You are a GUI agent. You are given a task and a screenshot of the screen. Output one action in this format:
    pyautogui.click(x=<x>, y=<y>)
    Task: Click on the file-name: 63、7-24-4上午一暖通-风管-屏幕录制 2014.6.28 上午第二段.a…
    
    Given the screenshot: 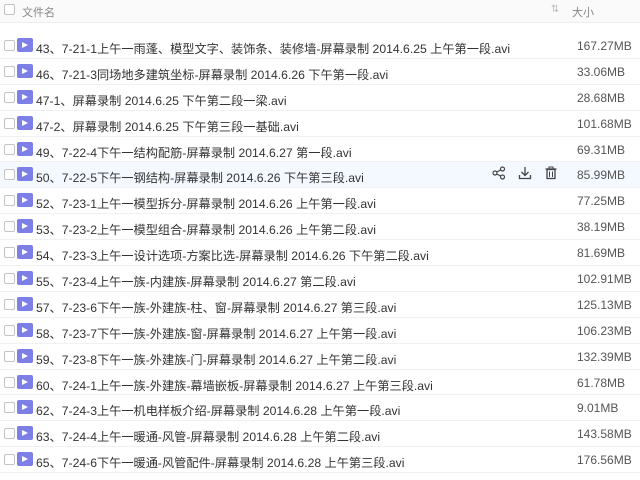 What is the action you would take?
    pyautogui.click(x=208, y=436)
    